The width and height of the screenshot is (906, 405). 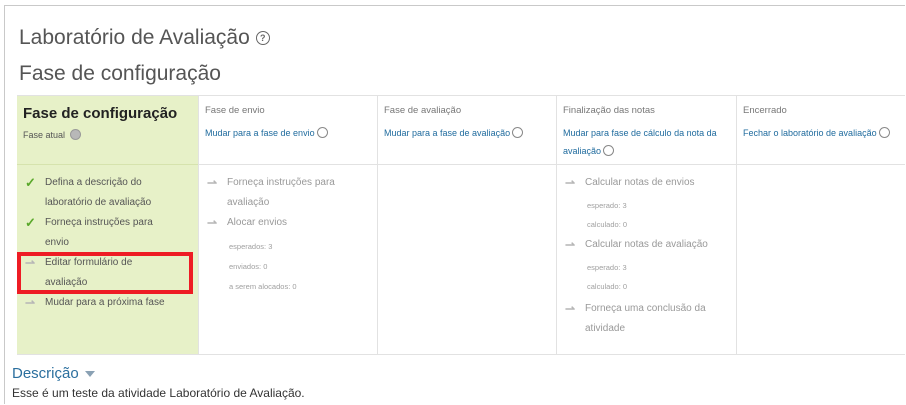 I want to click on task-next-phase: ⇀ Mudar para a próxima fase, so click(x=95, y=303).